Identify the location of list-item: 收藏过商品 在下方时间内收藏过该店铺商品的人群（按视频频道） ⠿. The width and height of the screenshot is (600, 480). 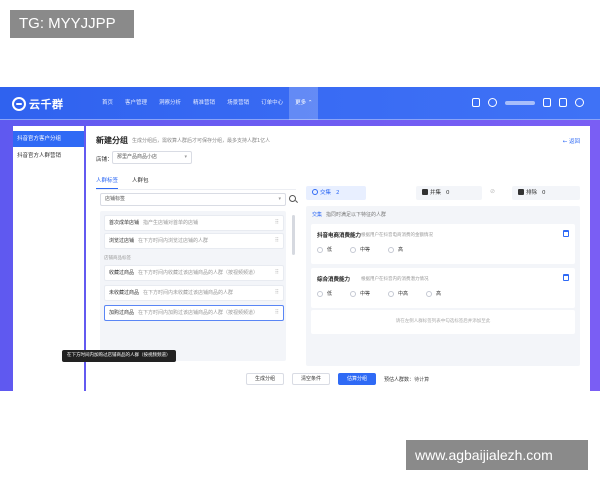
(194, 273).